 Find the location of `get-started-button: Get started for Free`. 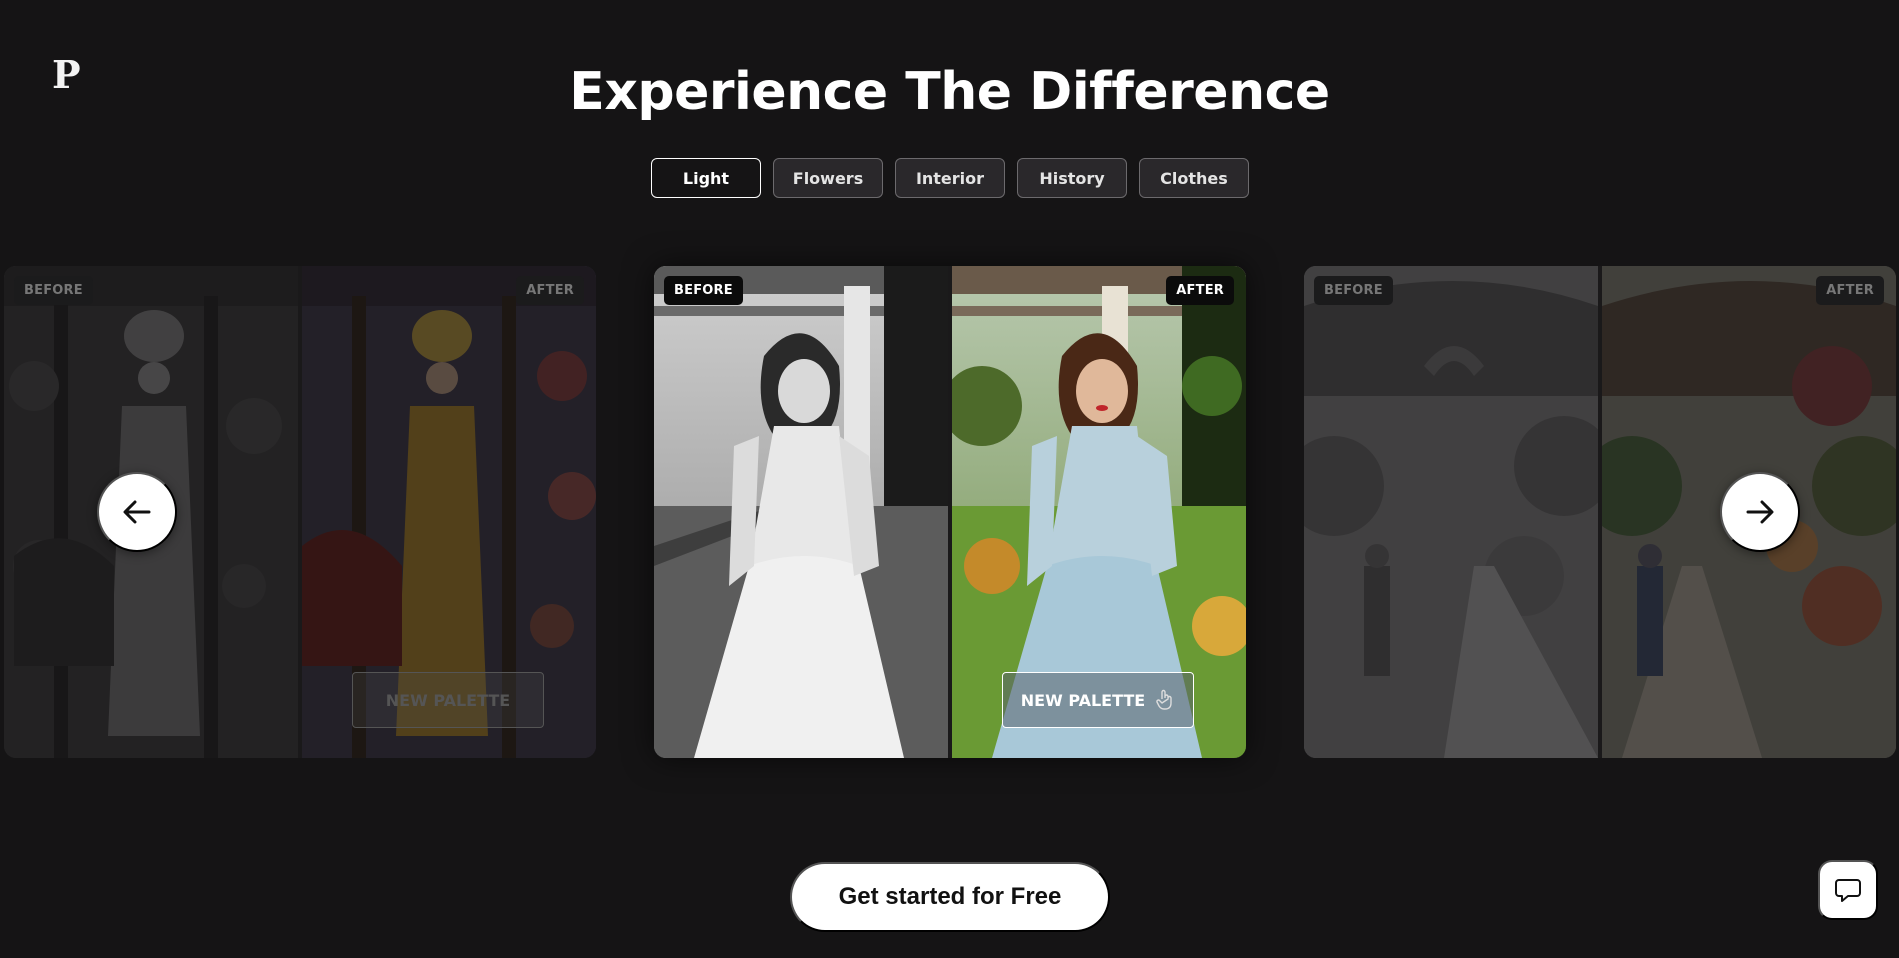

get-started-button: Get started for Free is located at coordinates (950, 897).